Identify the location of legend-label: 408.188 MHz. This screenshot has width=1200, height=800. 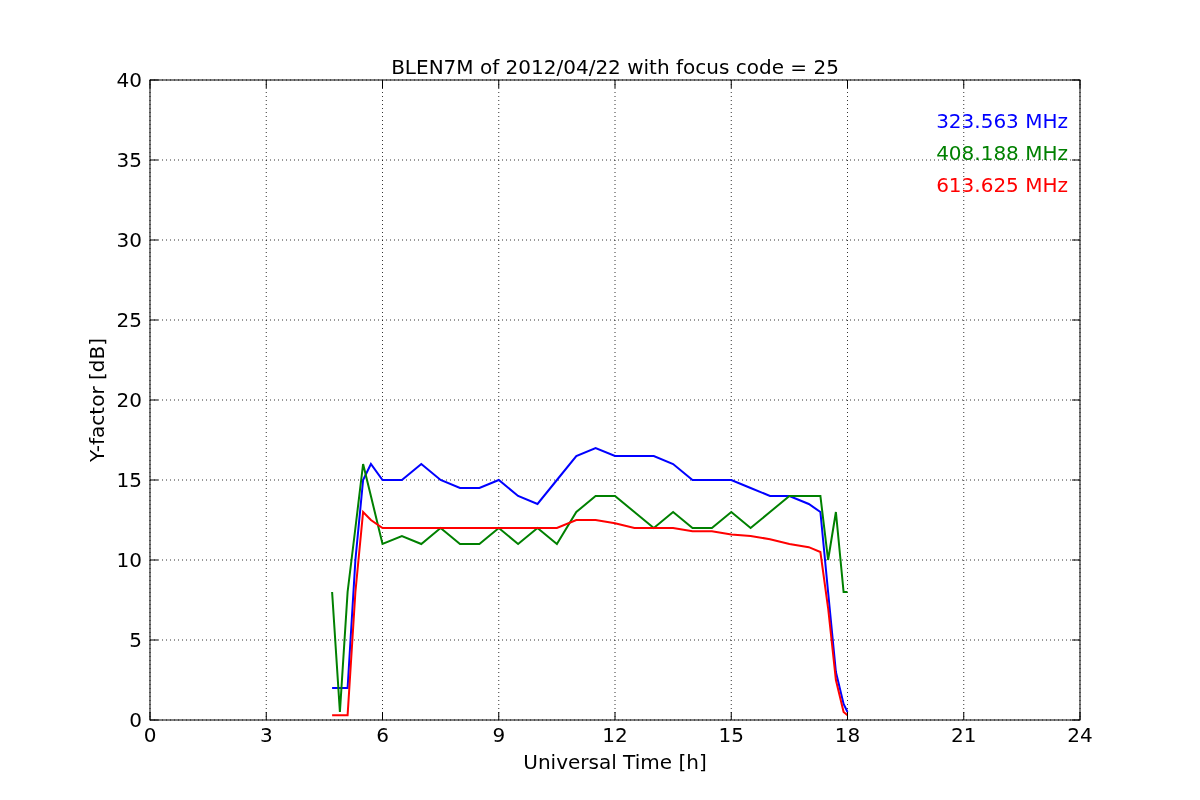
(1002, 153).